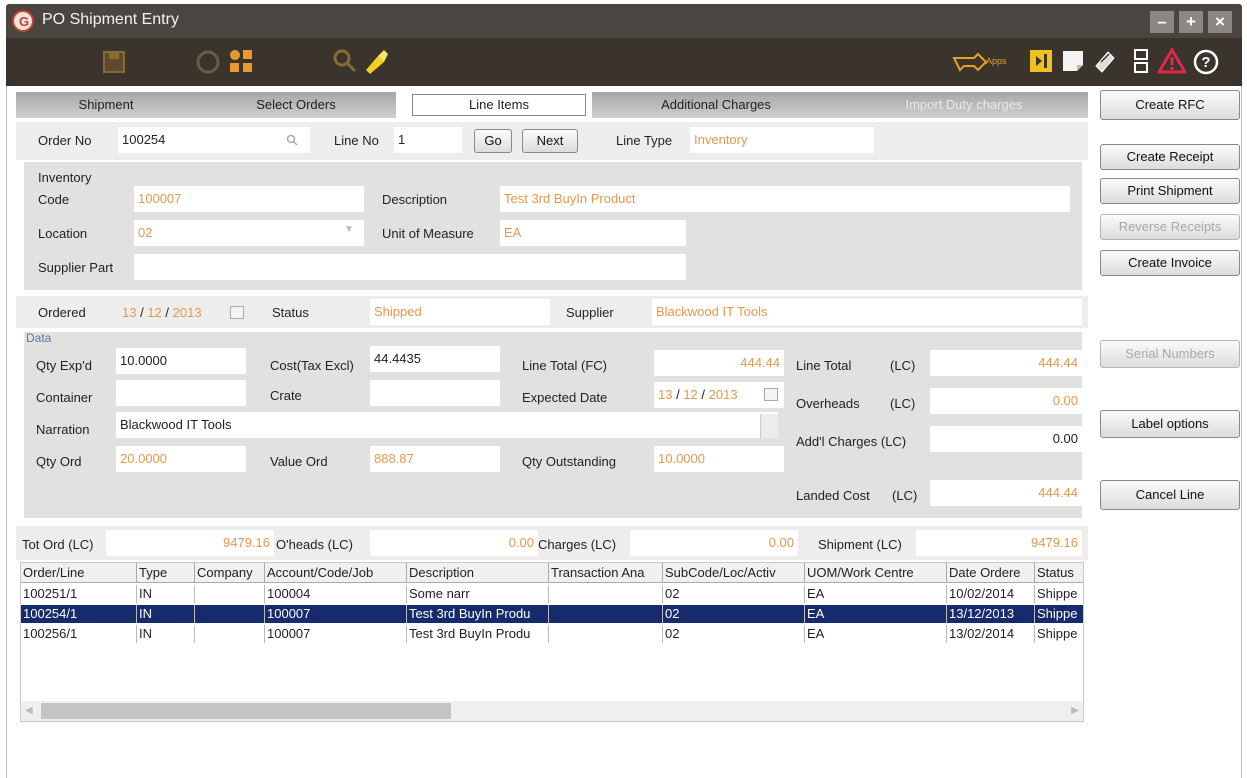  I want to click on order-no-label: Order No, so click(65, 140).